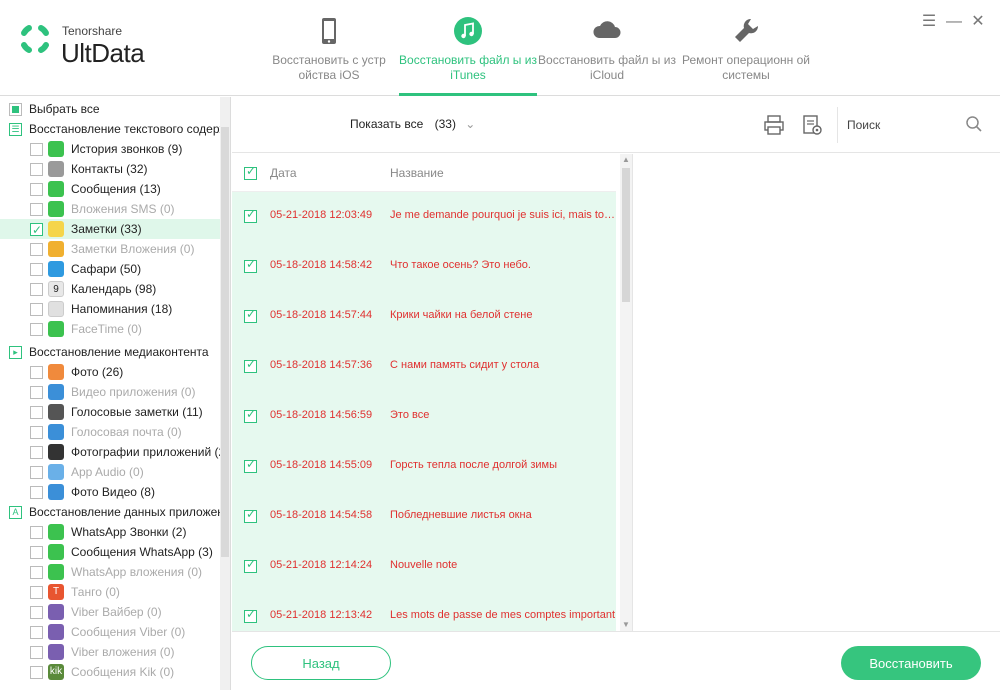  Describe the element at coordinates (110, 572) in the screenshot. I see `sidebar-item: WhatsApp вложения (0)` at that location.